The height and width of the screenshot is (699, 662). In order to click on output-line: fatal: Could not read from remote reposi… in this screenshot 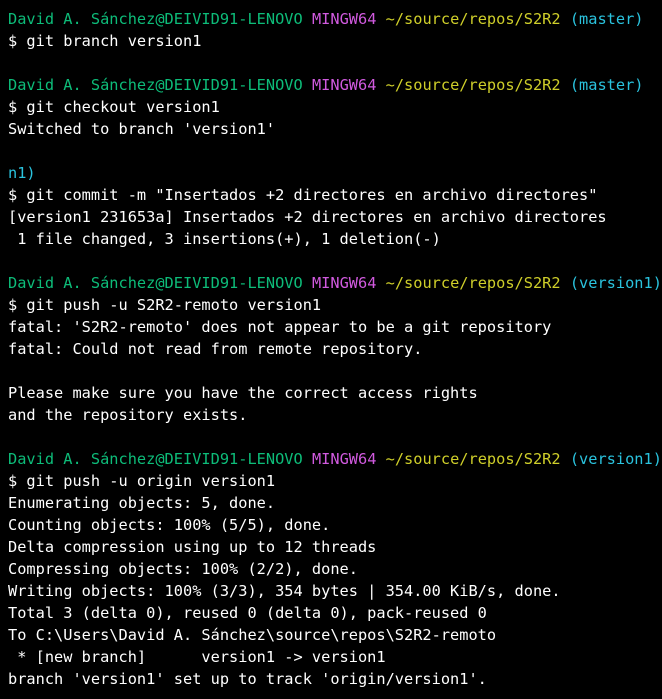, I will do `click(335, 349)`.